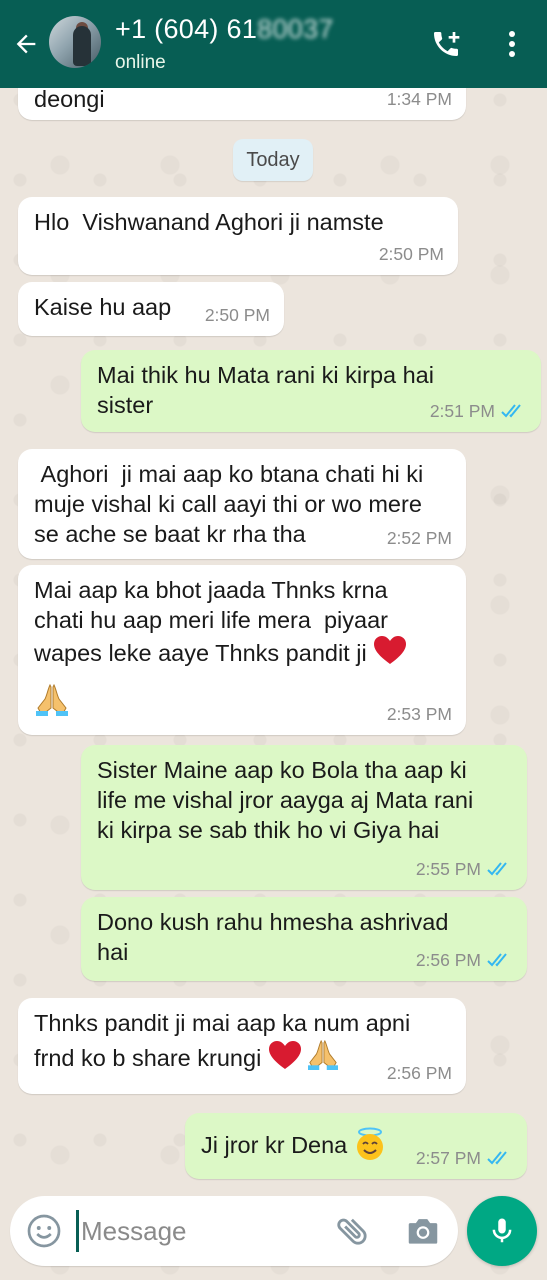  I want to click on emoji-icon, so click(44, 1231).